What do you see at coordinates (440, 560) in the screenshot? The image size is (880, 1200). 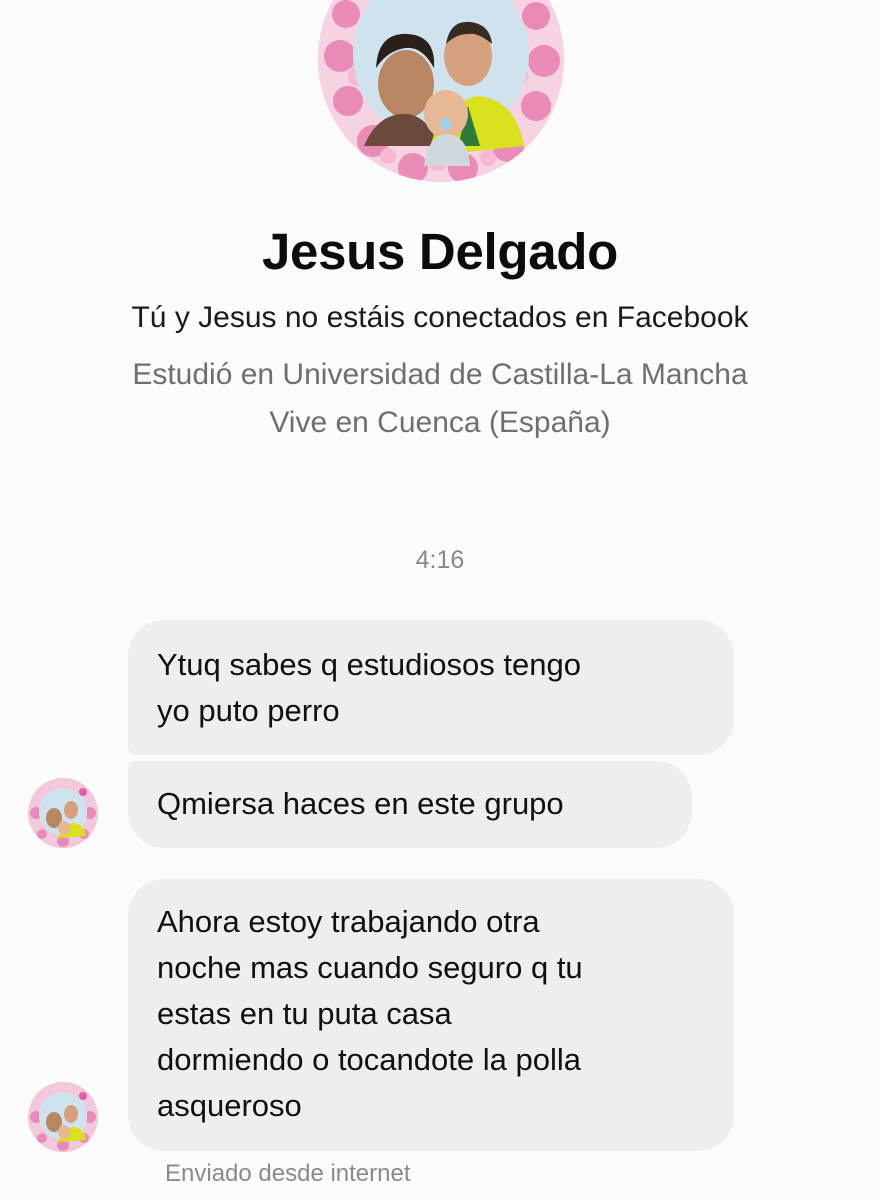 I see `message-timestamp: 4:16` at bounding box center [440, 560].